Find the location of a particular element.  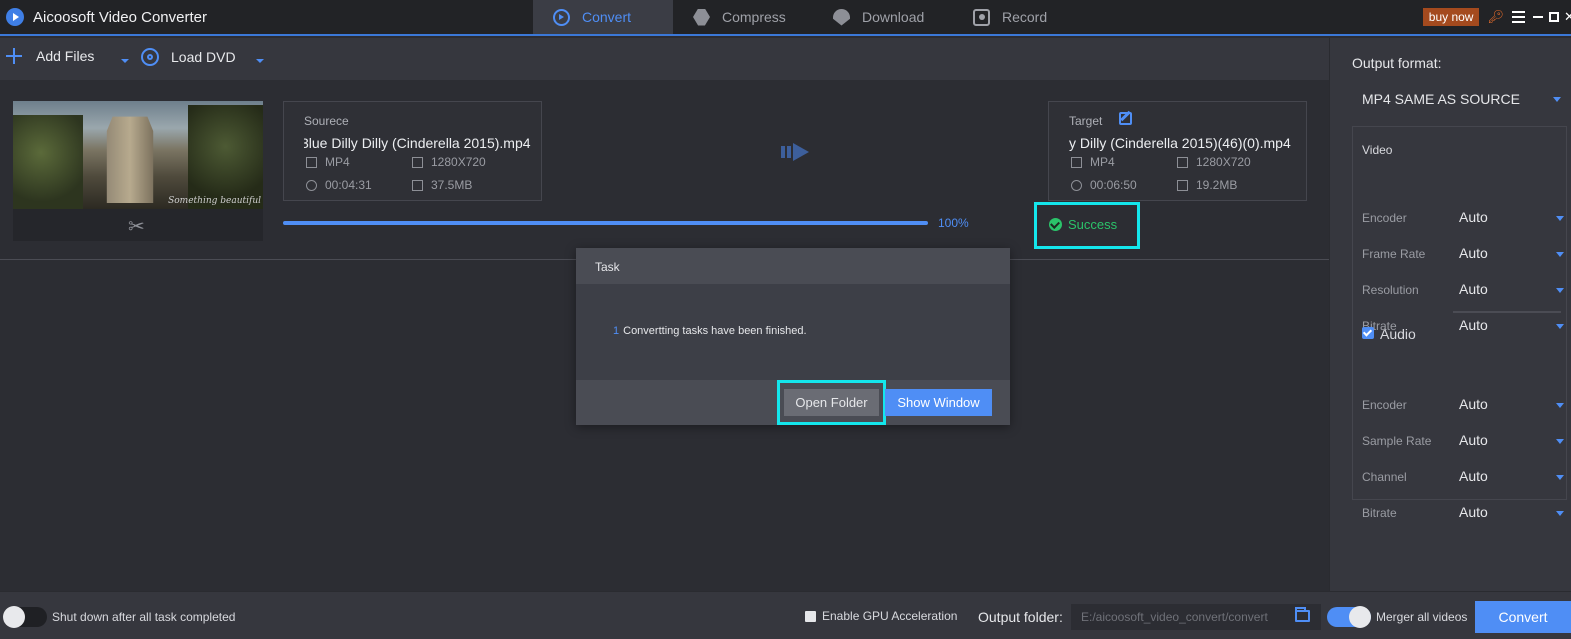

minimize-icon is located at coordinates (1538, 17).